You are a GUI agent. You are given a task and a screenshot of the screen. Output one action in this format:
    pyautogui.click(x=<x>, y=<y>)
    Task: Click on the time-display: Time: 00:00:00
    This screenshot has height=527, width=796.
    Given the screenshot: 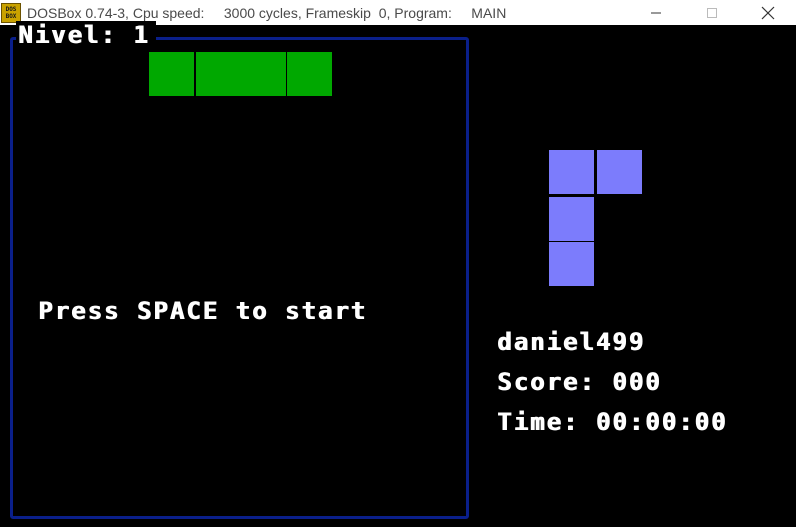 What is the action you would take?
    pyautogui.click(x=612, y=422)
    